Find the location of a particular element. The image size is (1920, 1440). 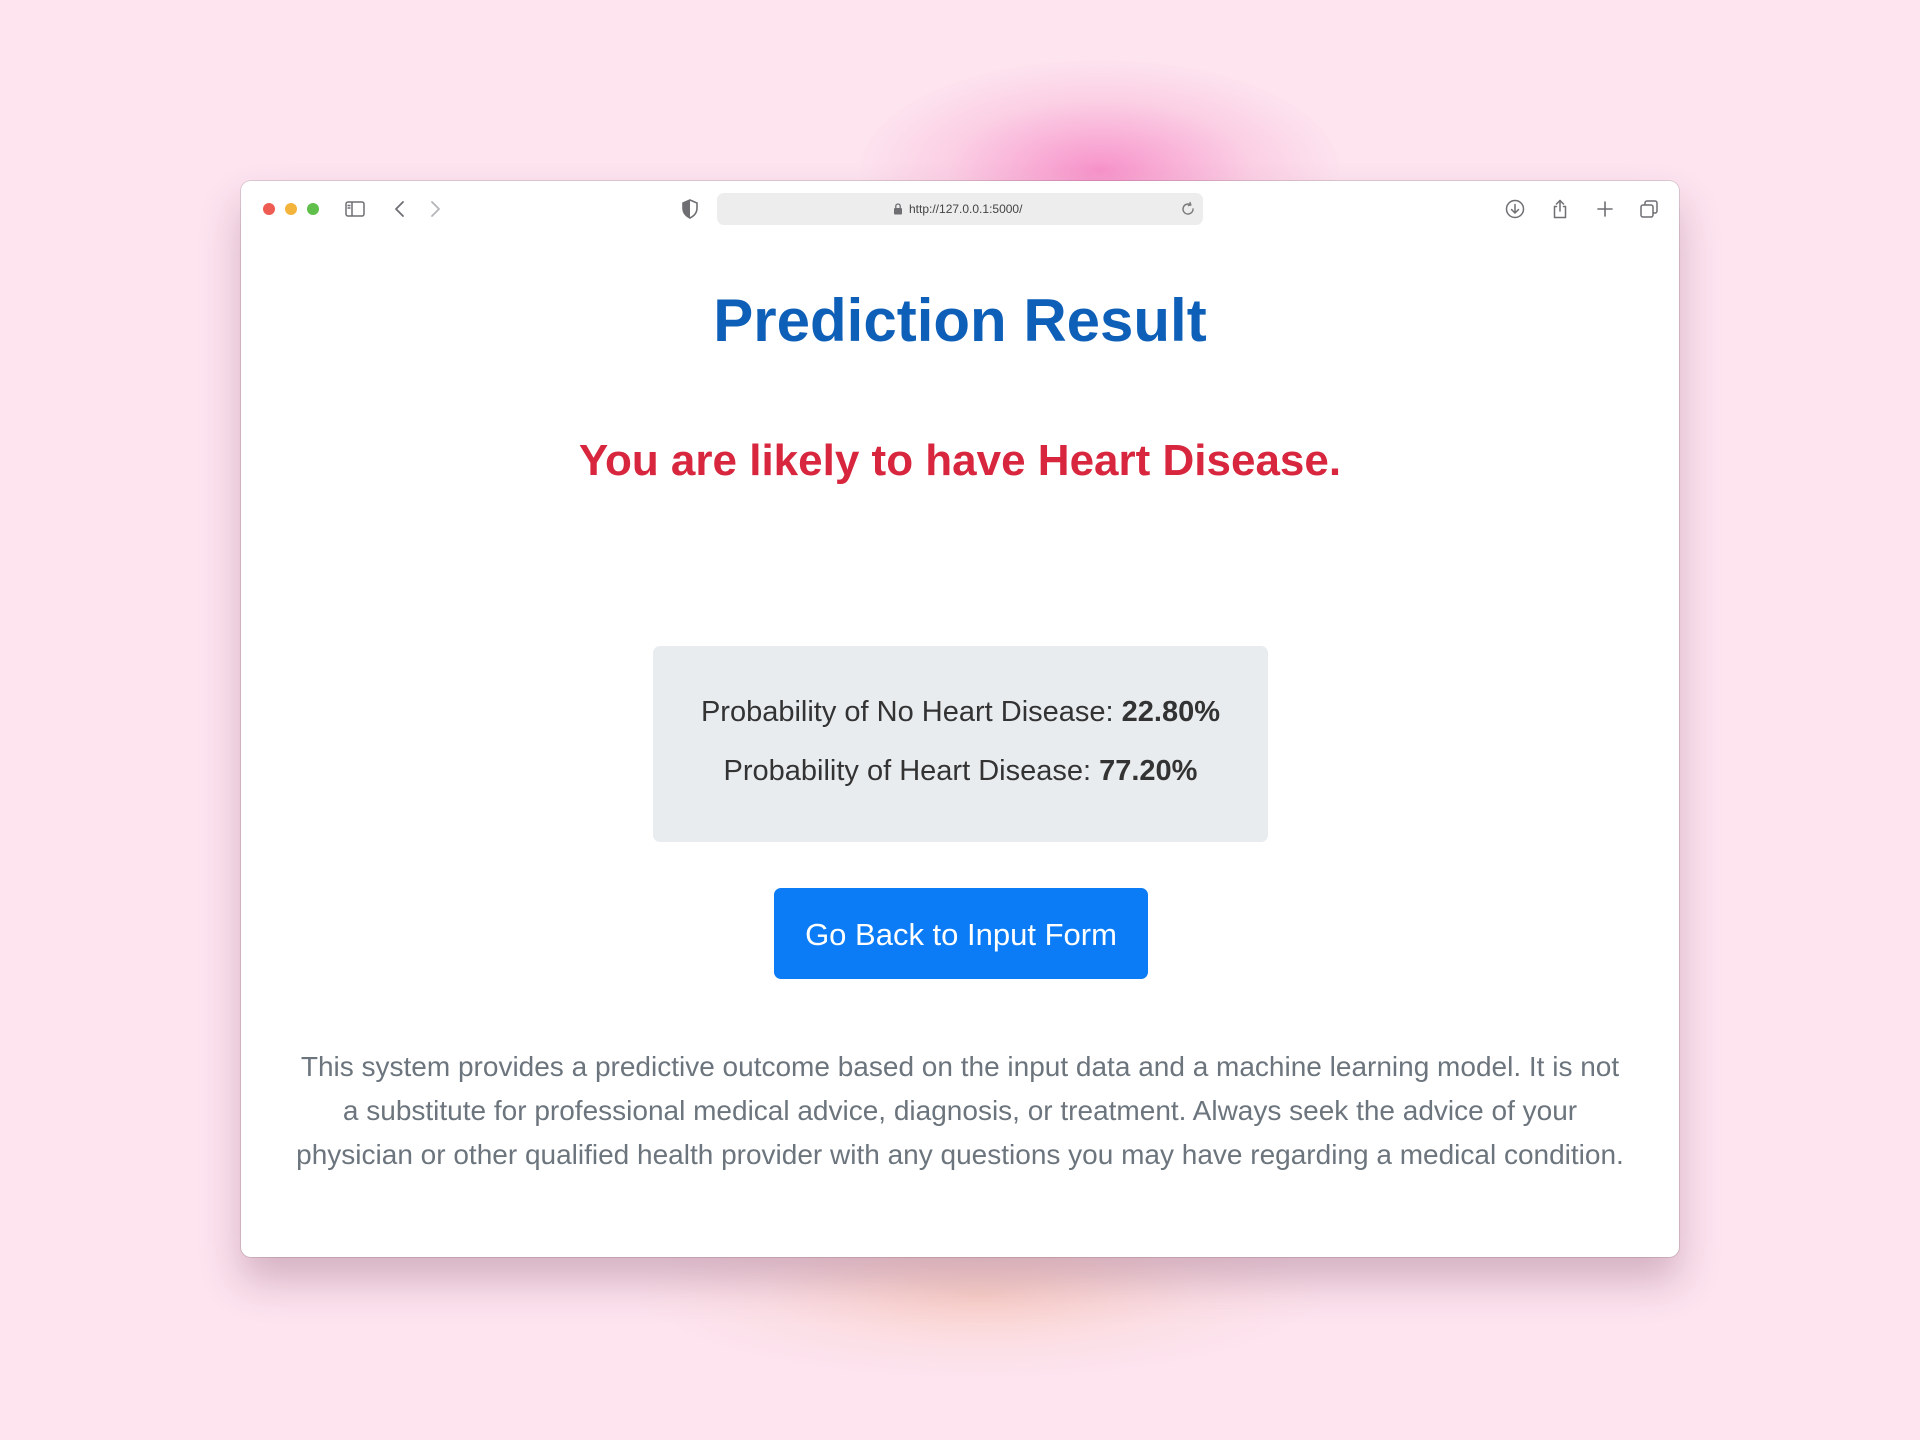

browser-toolbar: http://127.0.0.1:5000/ is located at coordinates (960, 209).